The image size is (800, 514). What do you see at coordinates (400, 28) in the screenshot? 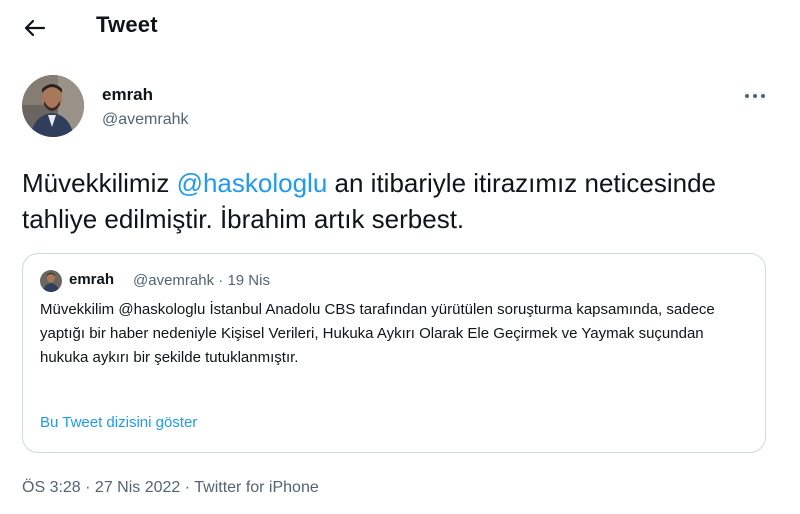
I see `top-bar: Tweet` at bounding box center [400, 28].